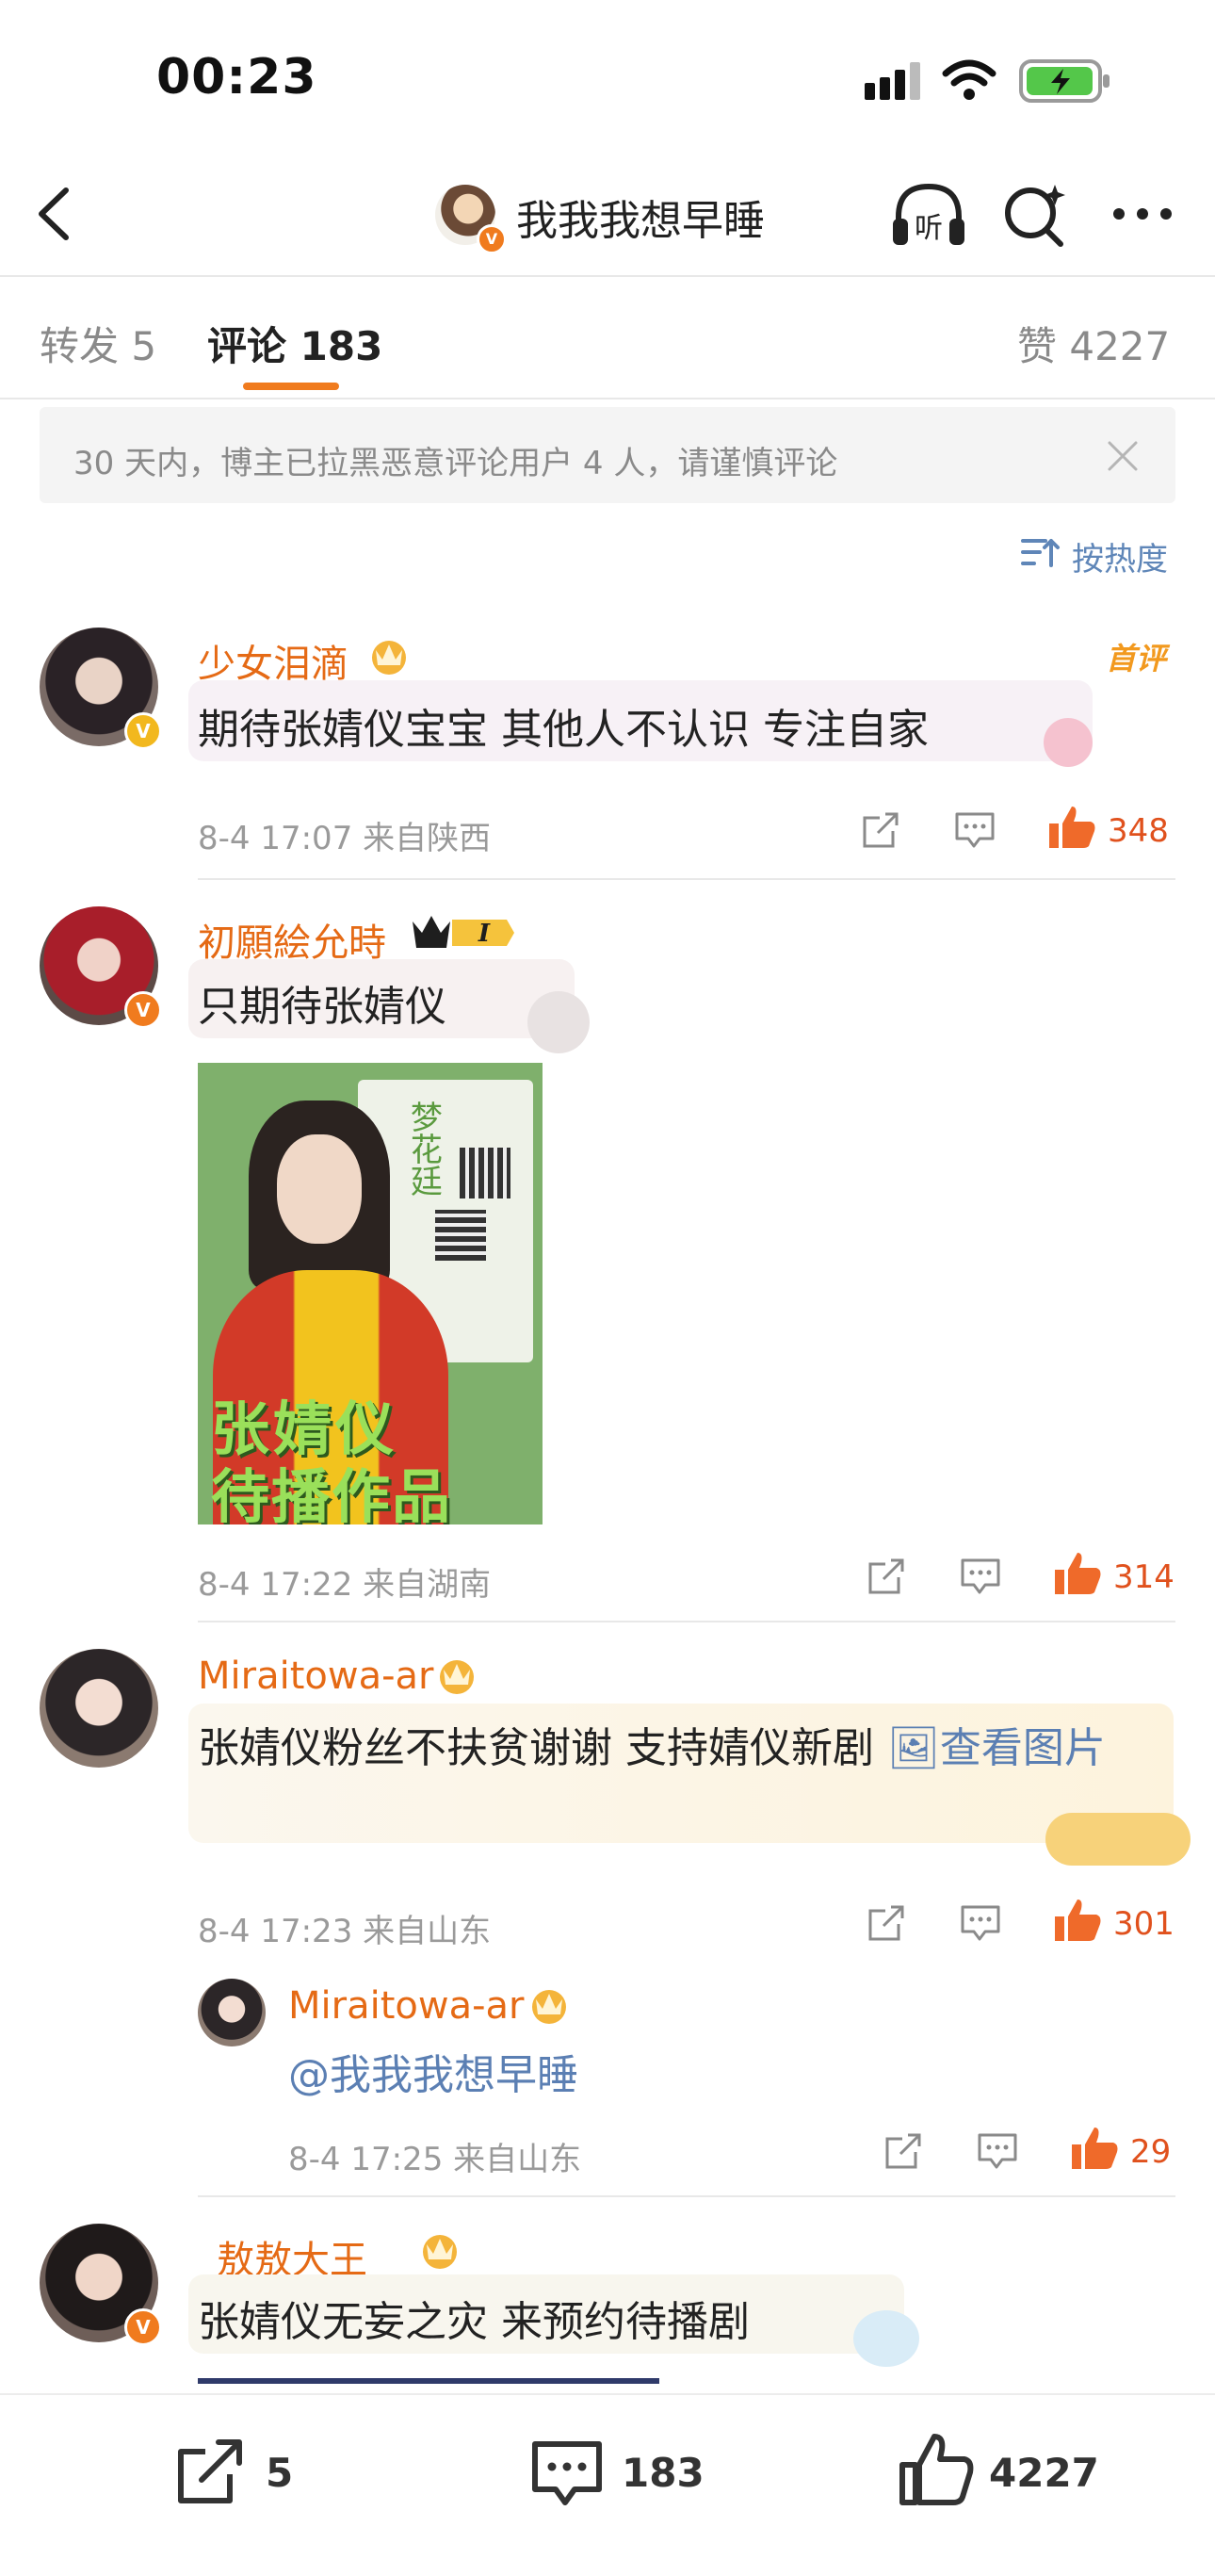  Describe the element at coordinates (542, 1748) in the screenshot. I see `comment-text: 张婧仪粉丝不扶贫谢谢 支持婧仪新剧` at that location.